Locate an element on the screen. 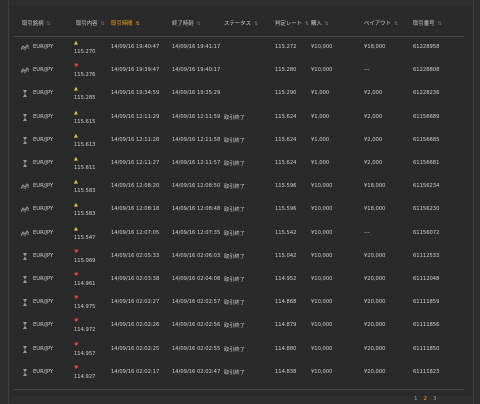 Image resolution: width=480 pixels, height=404 pixels. header-col-trade-time: 取引時間 ⇅ is located at coordinates (125, 23).